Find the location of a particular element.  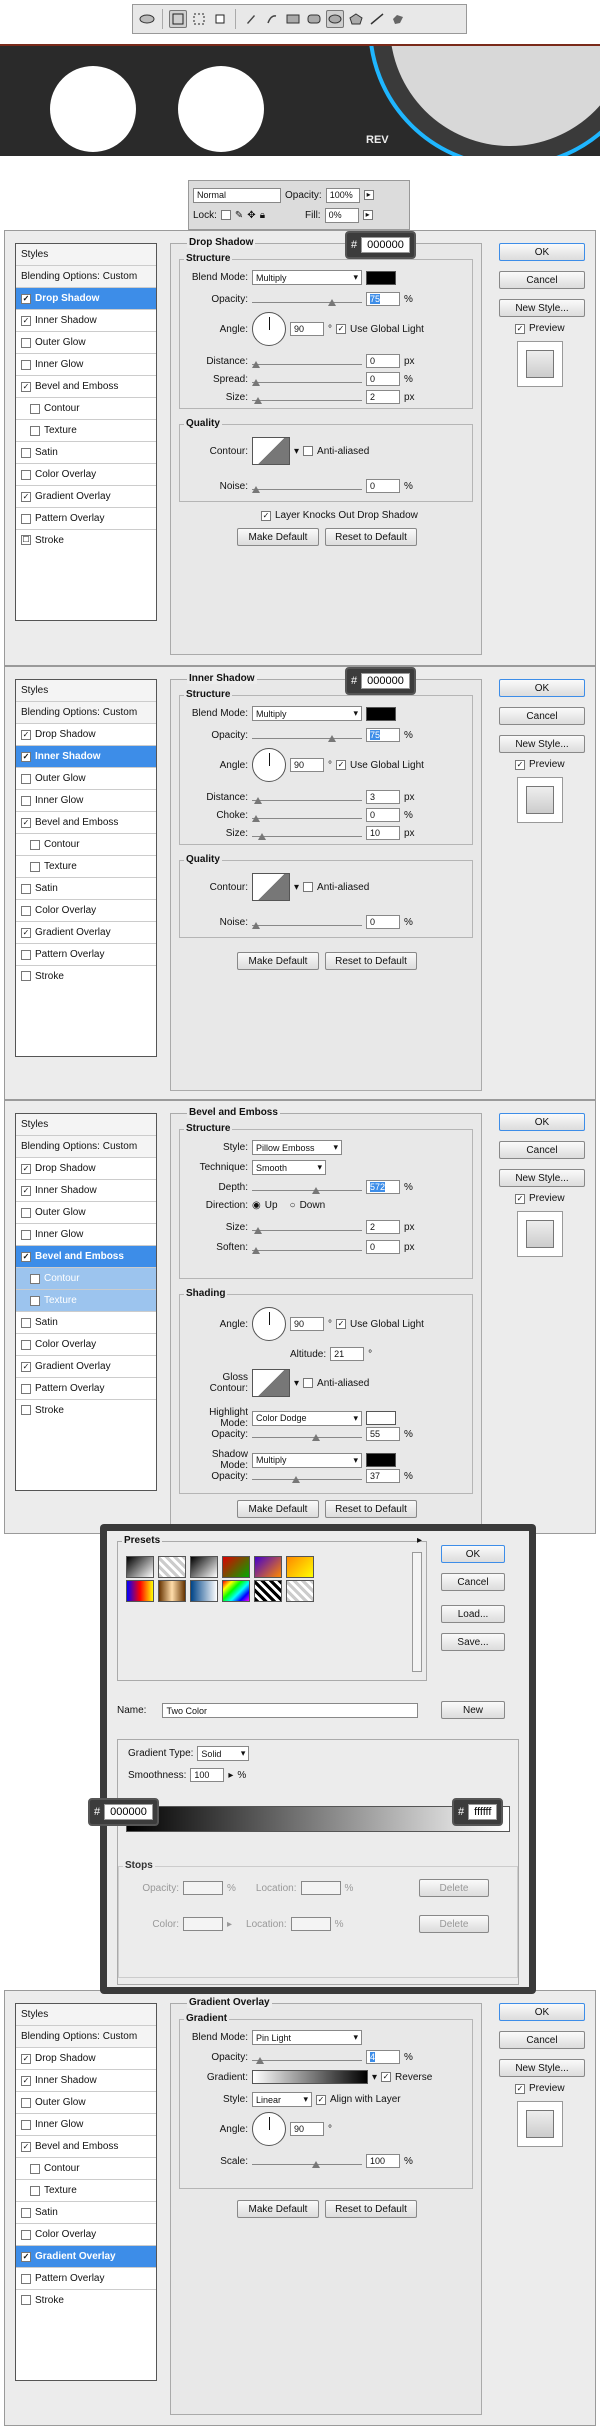

name-input: Two Color is located at coordinates (290, 1710).